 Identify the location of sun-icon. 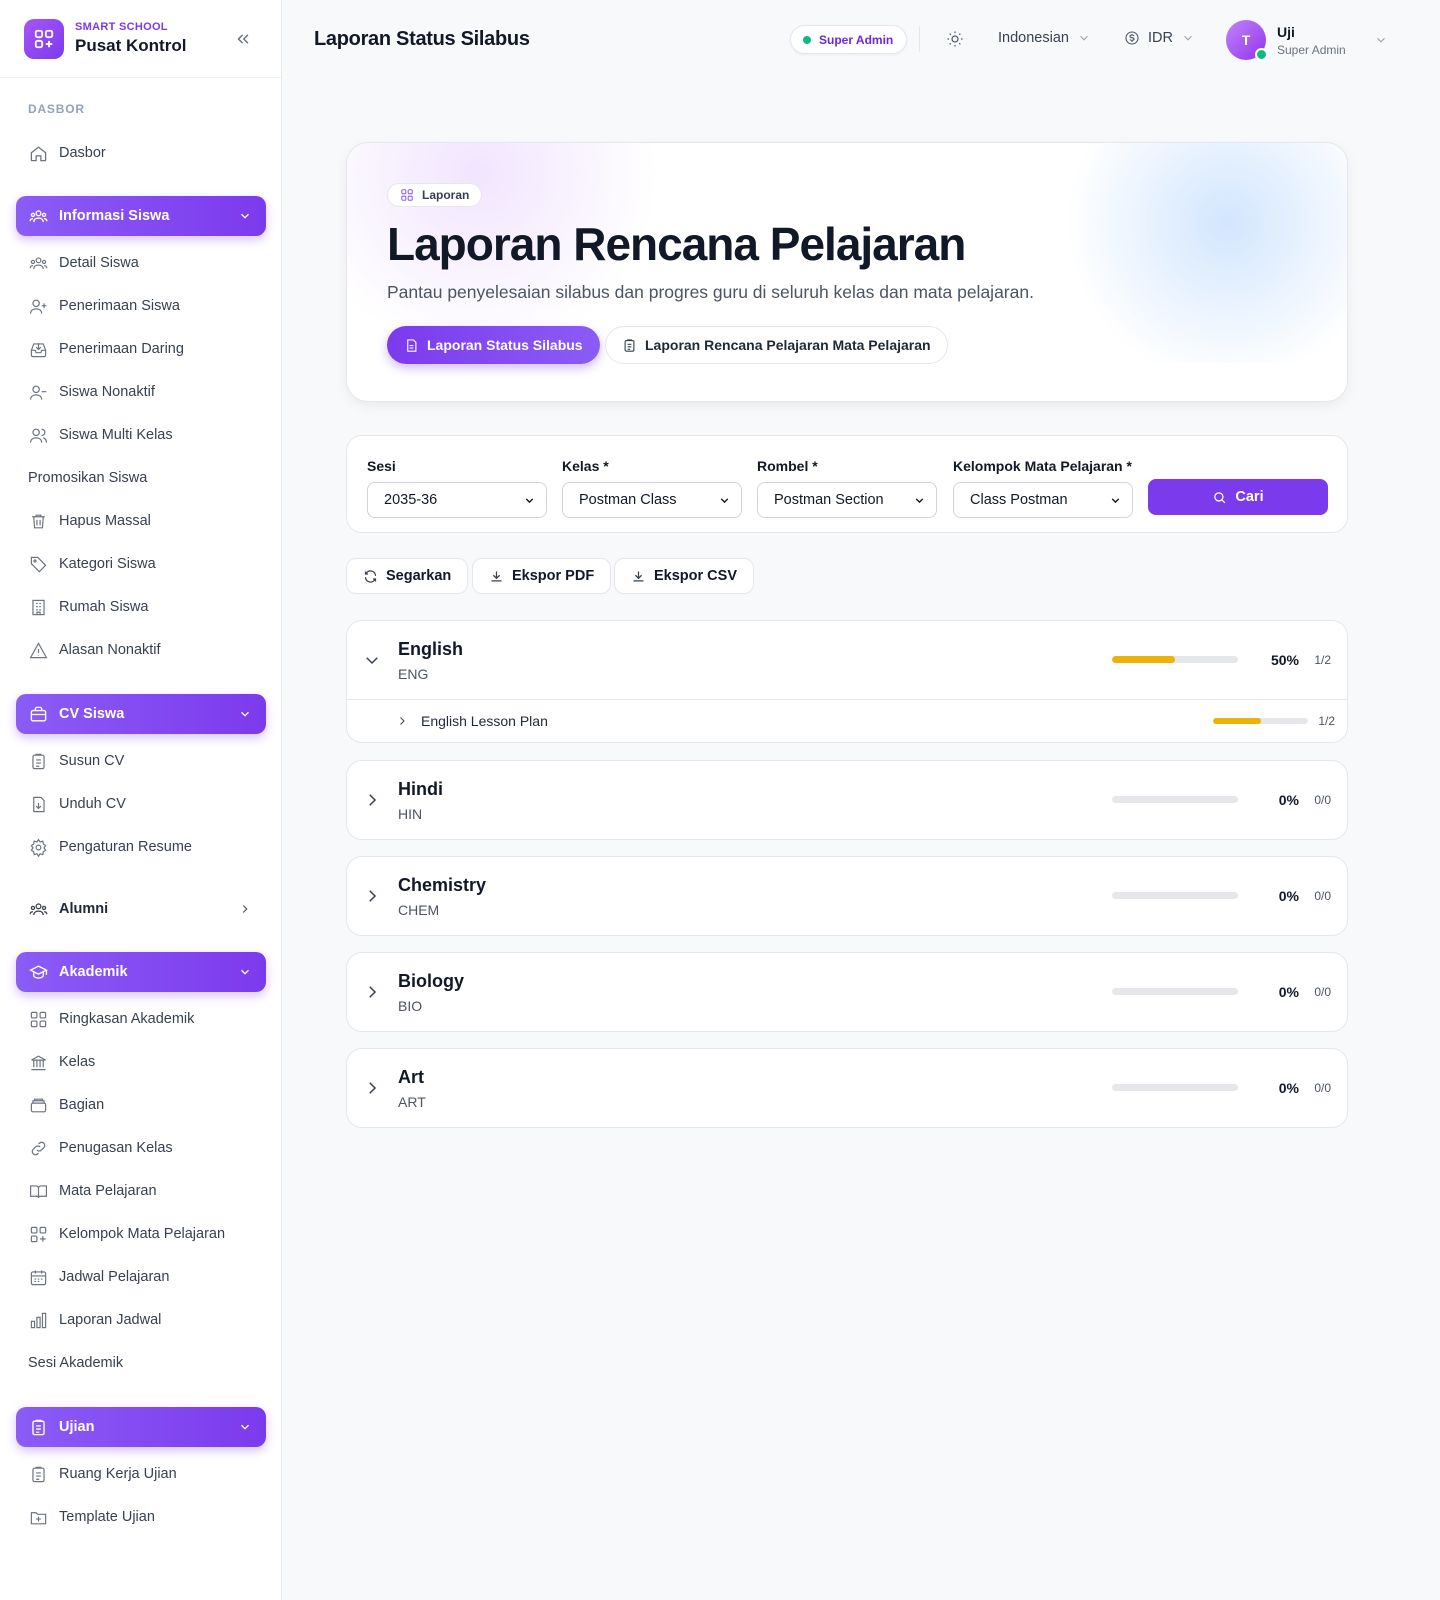
(955, 39).